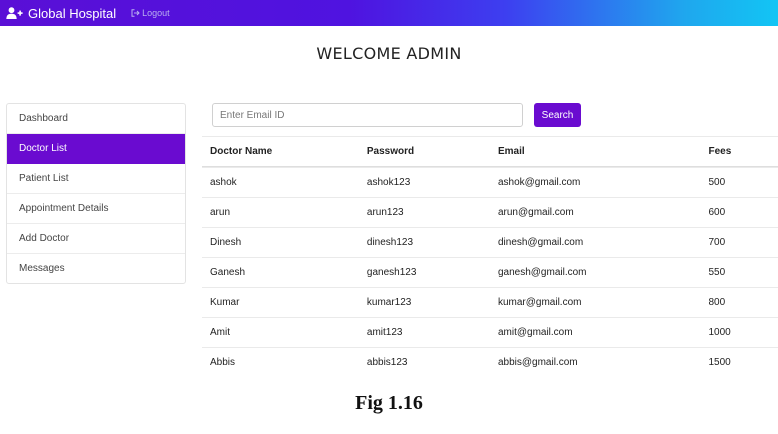 This screenshot has height=434, width=778. I want to click on doctor-name-cell: Dinesh, so click(226, 242).